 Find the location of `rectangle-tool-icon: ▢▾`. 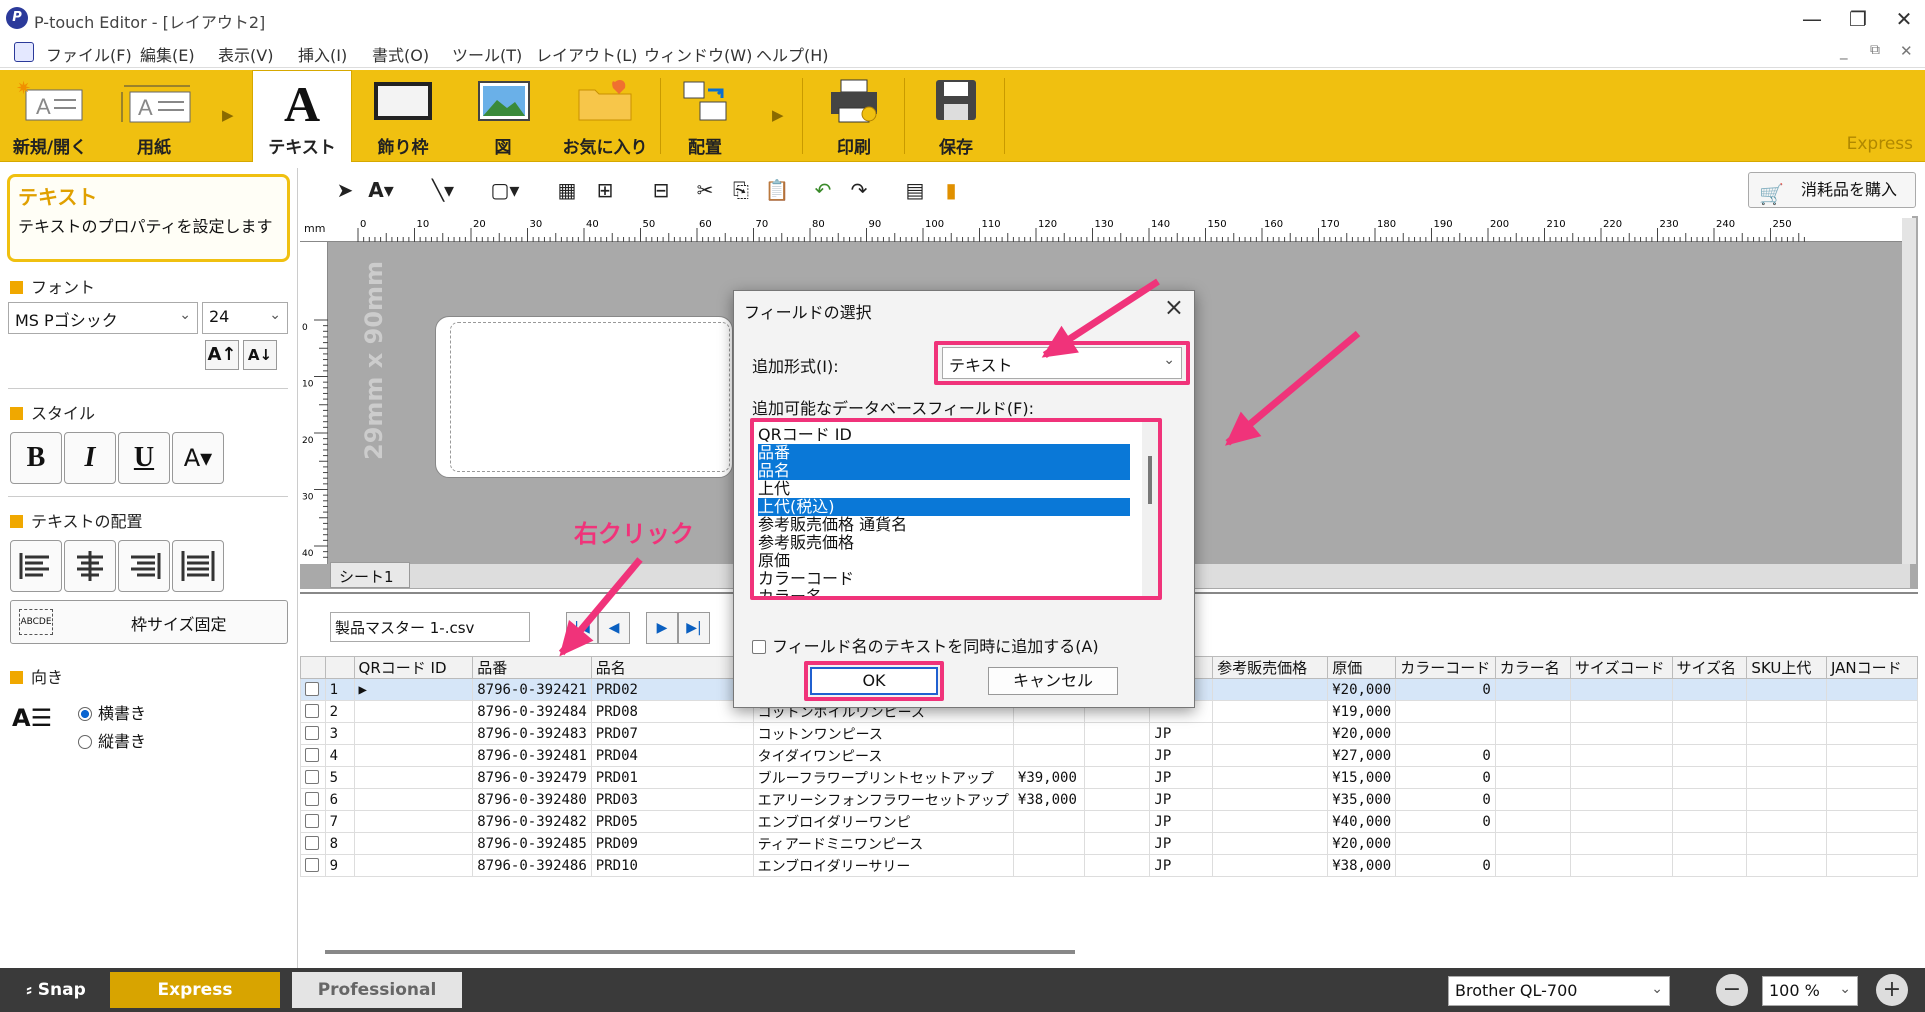

rectangle-tool-icon: ▢▾ is located at coordinates (505, 190).